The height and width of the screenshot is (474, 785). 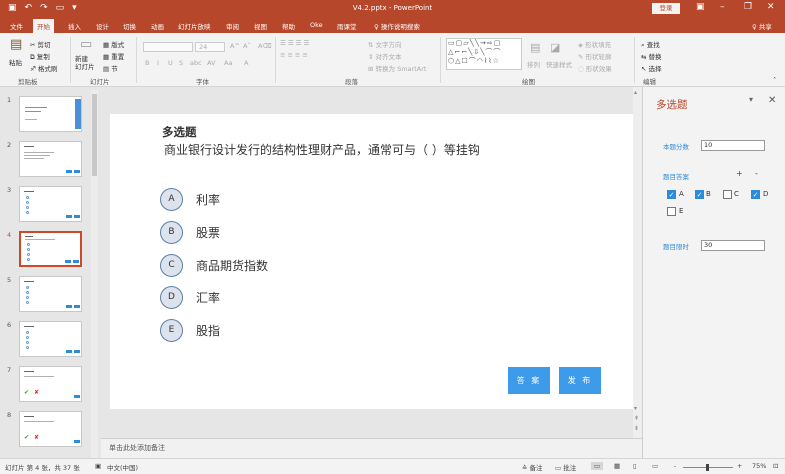 What do you see at coordinates (295, 43) in the screenshot?
I see `bullets-icon: ☰☰☰☰` at bounding box center [295, 43].